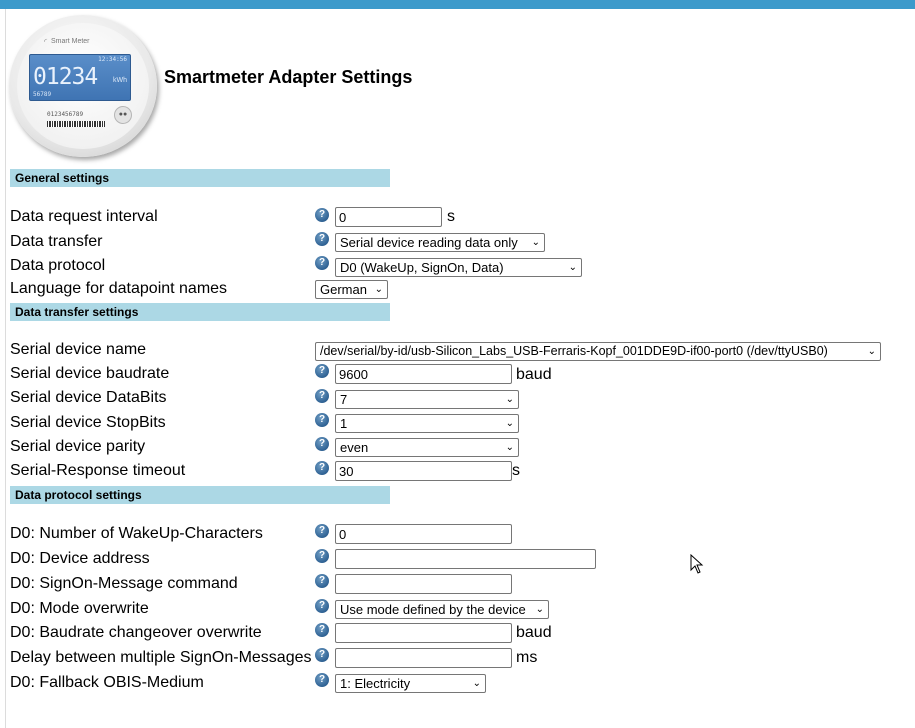 This screenshot has height=728, width=915. I want to click on data-transfer-select: Serial device reading data only ⌄, so click(440, 242).